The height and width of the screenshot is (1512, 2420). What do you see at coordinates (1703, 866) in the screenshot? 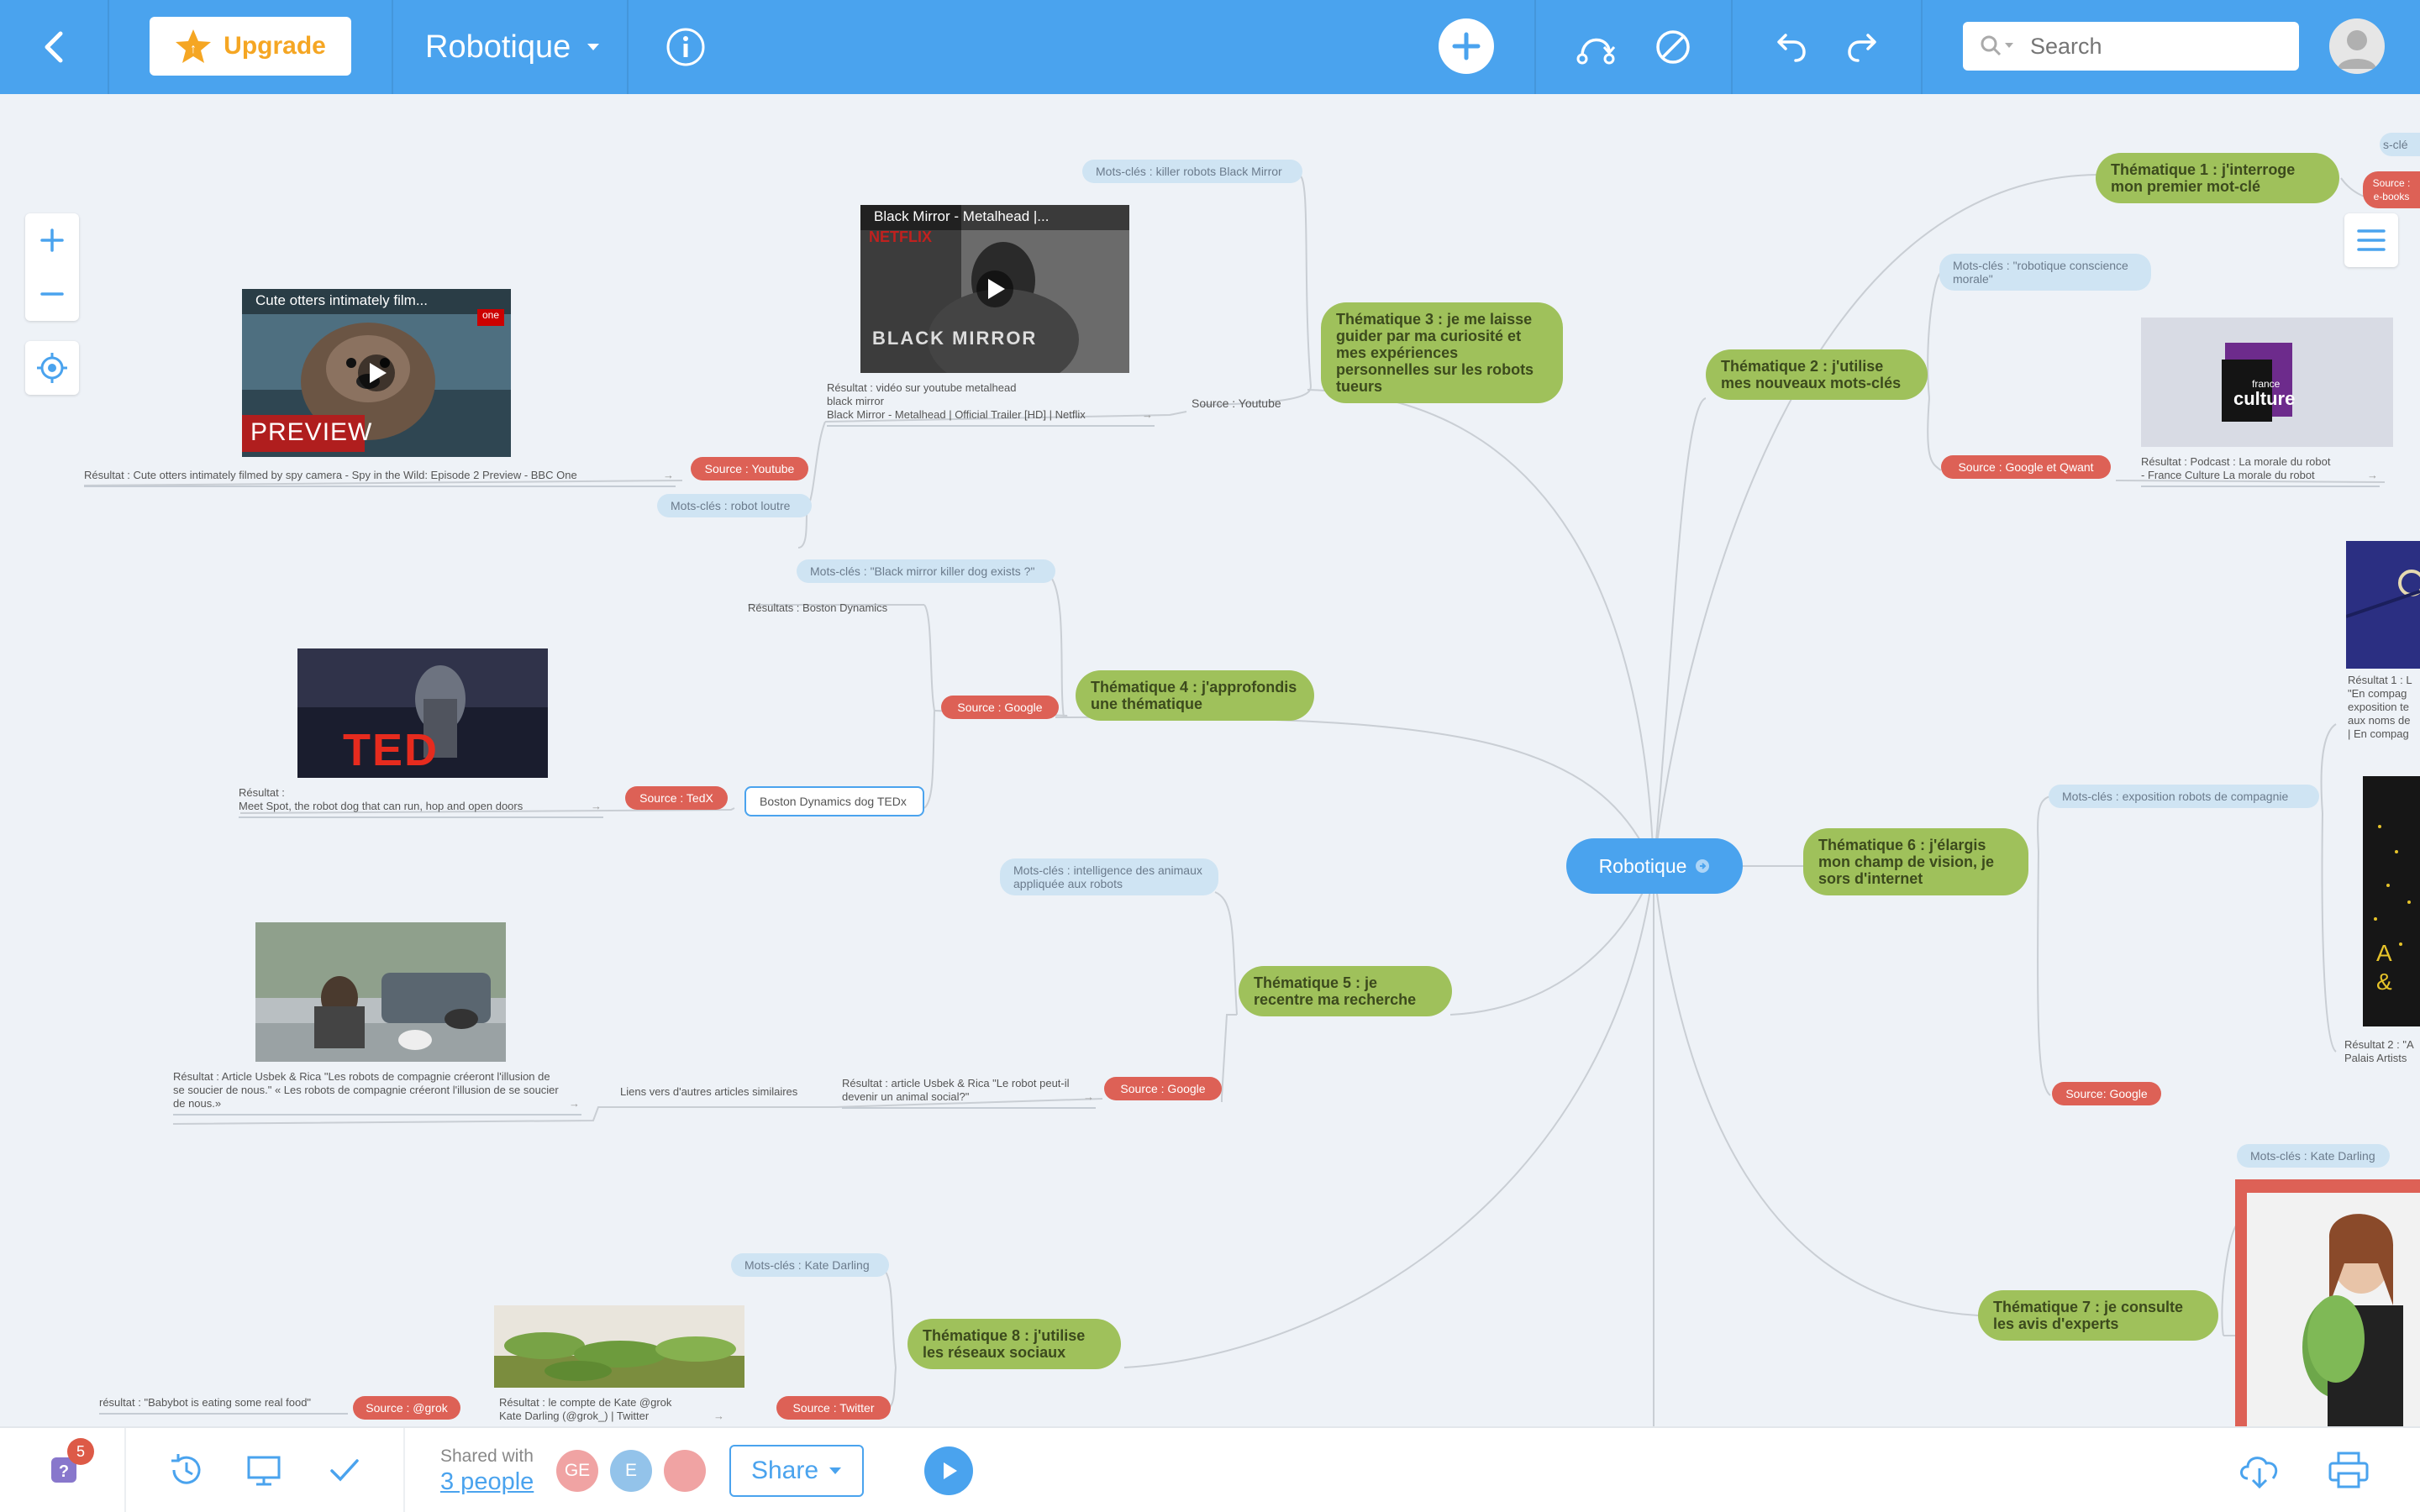
I see `collapse-icon` at bounding box center [1703, 866].